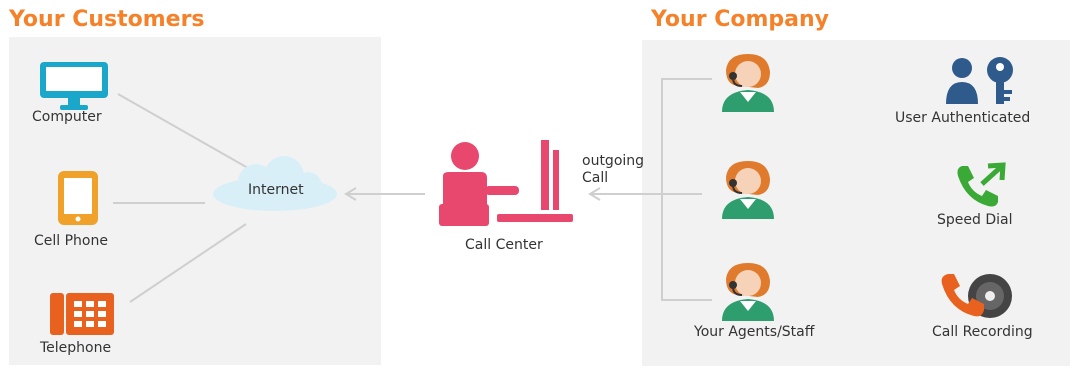  What do you see at coordinates (982, 81) in the screenshot?
I see `user-key-icon` at bounding box center [982, 81].